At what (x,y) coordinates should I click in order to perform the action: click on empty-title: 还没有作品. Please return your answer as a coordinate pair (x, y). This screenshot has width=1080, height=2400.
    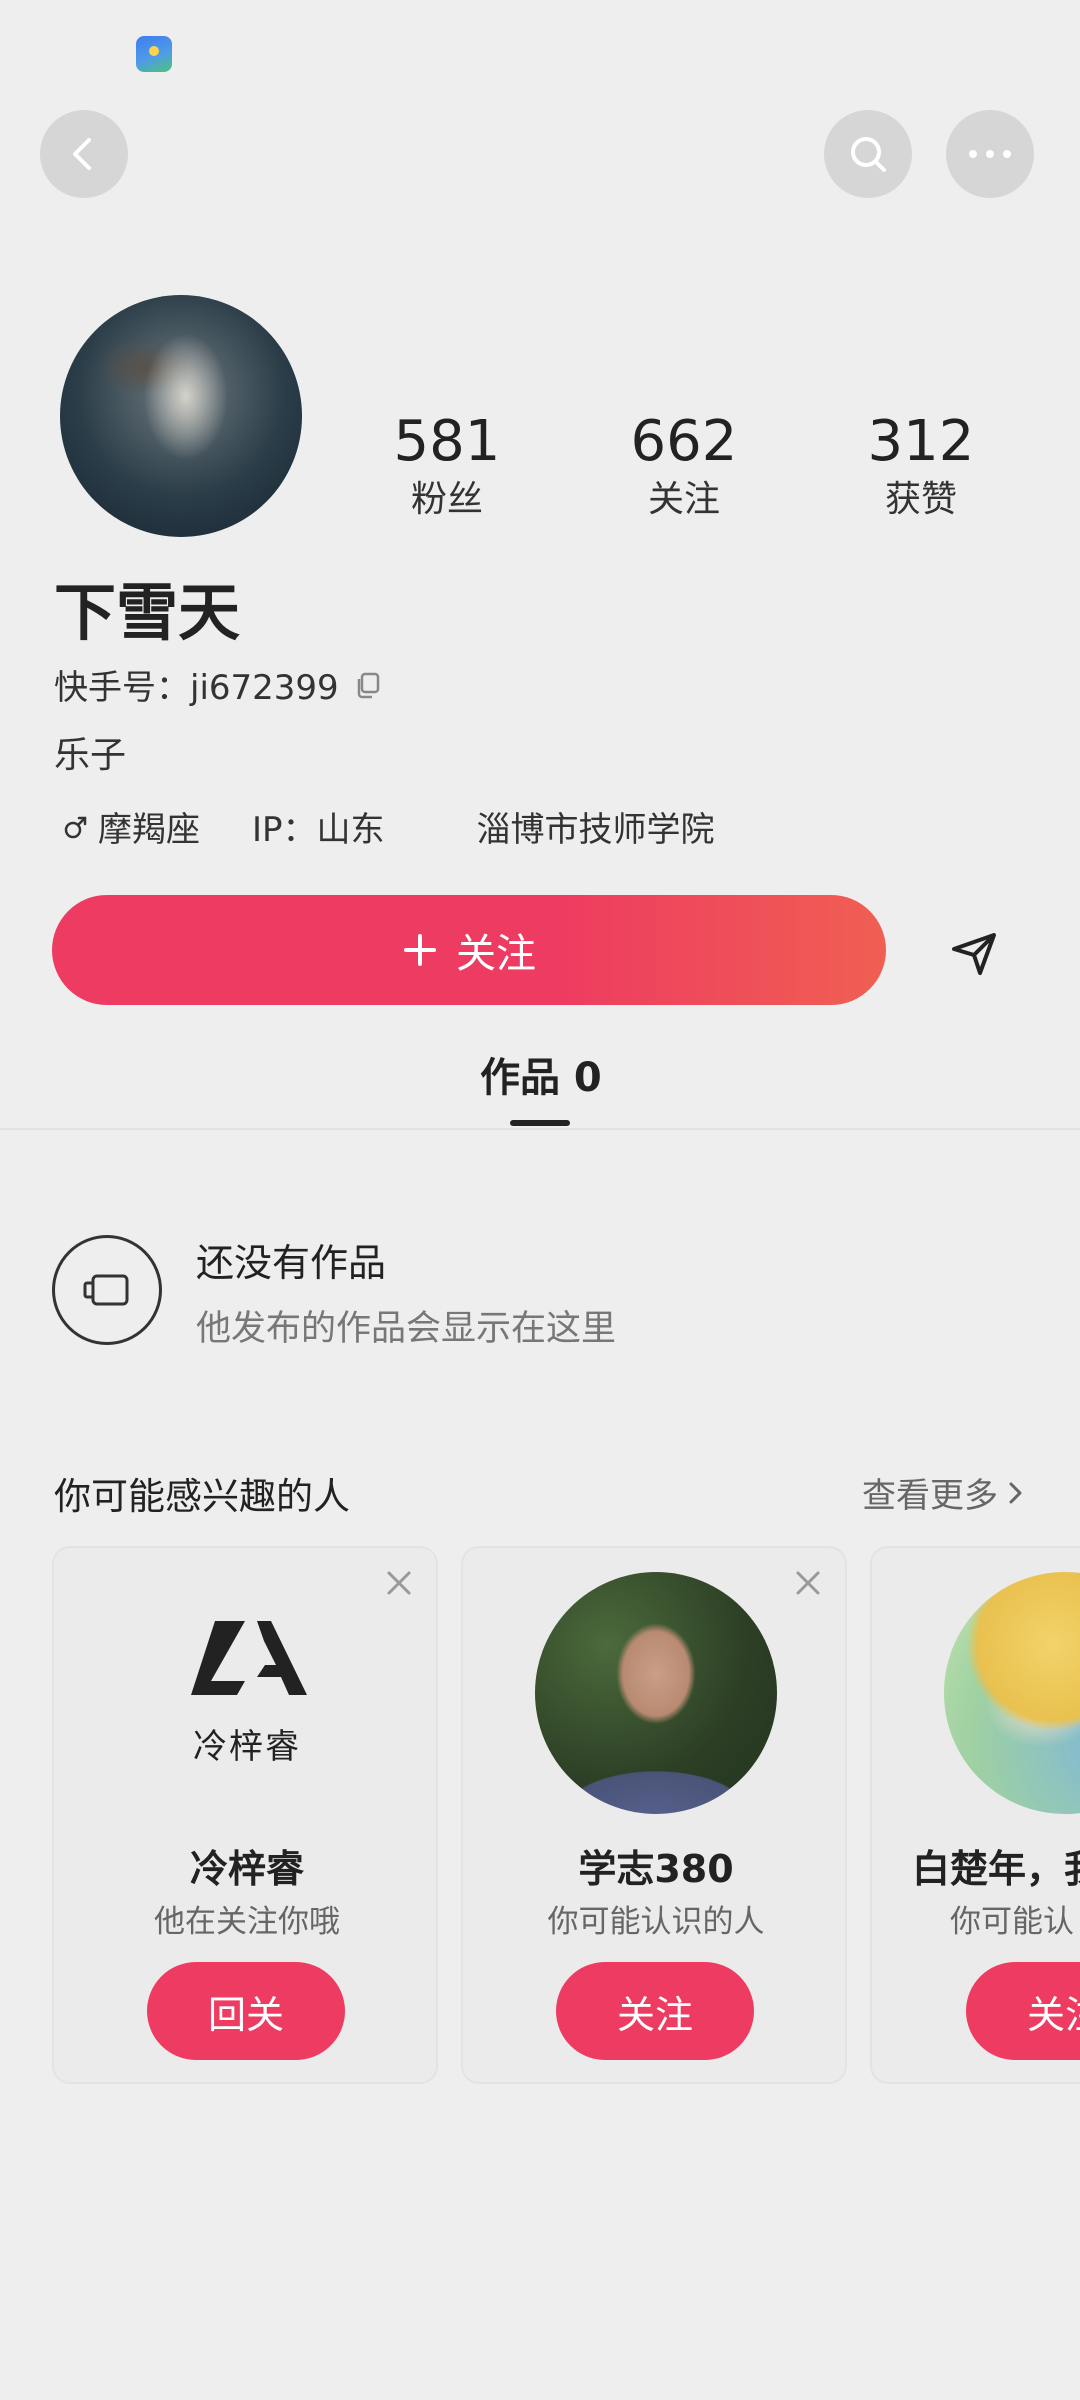
    Looking at the image, I should click on (291, 1263).